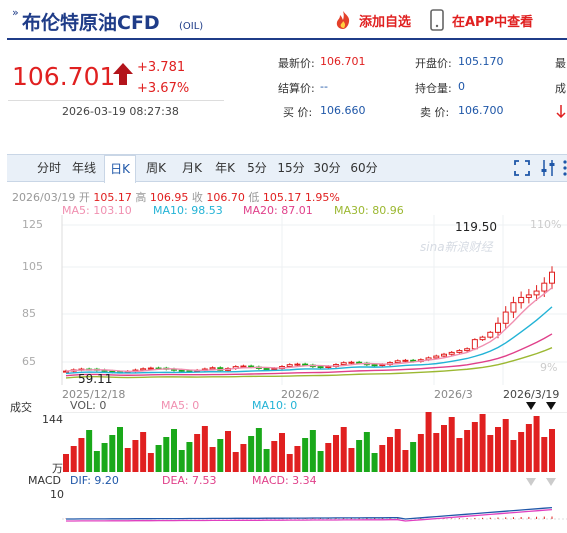 The width and height of the screenshot is (567, 533). Describe the element at coordinates (531, 394) in the screenshot. I see `x-label-4: 2026/3/19` at that location.